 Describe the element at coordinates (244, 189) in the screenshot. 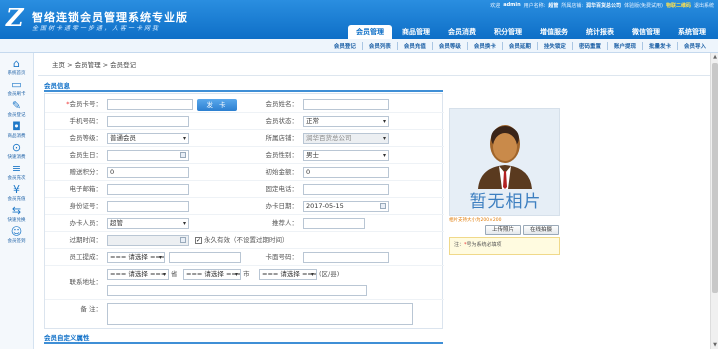

I see `form-row: 电子邮箱： 固定电话：` at that location.